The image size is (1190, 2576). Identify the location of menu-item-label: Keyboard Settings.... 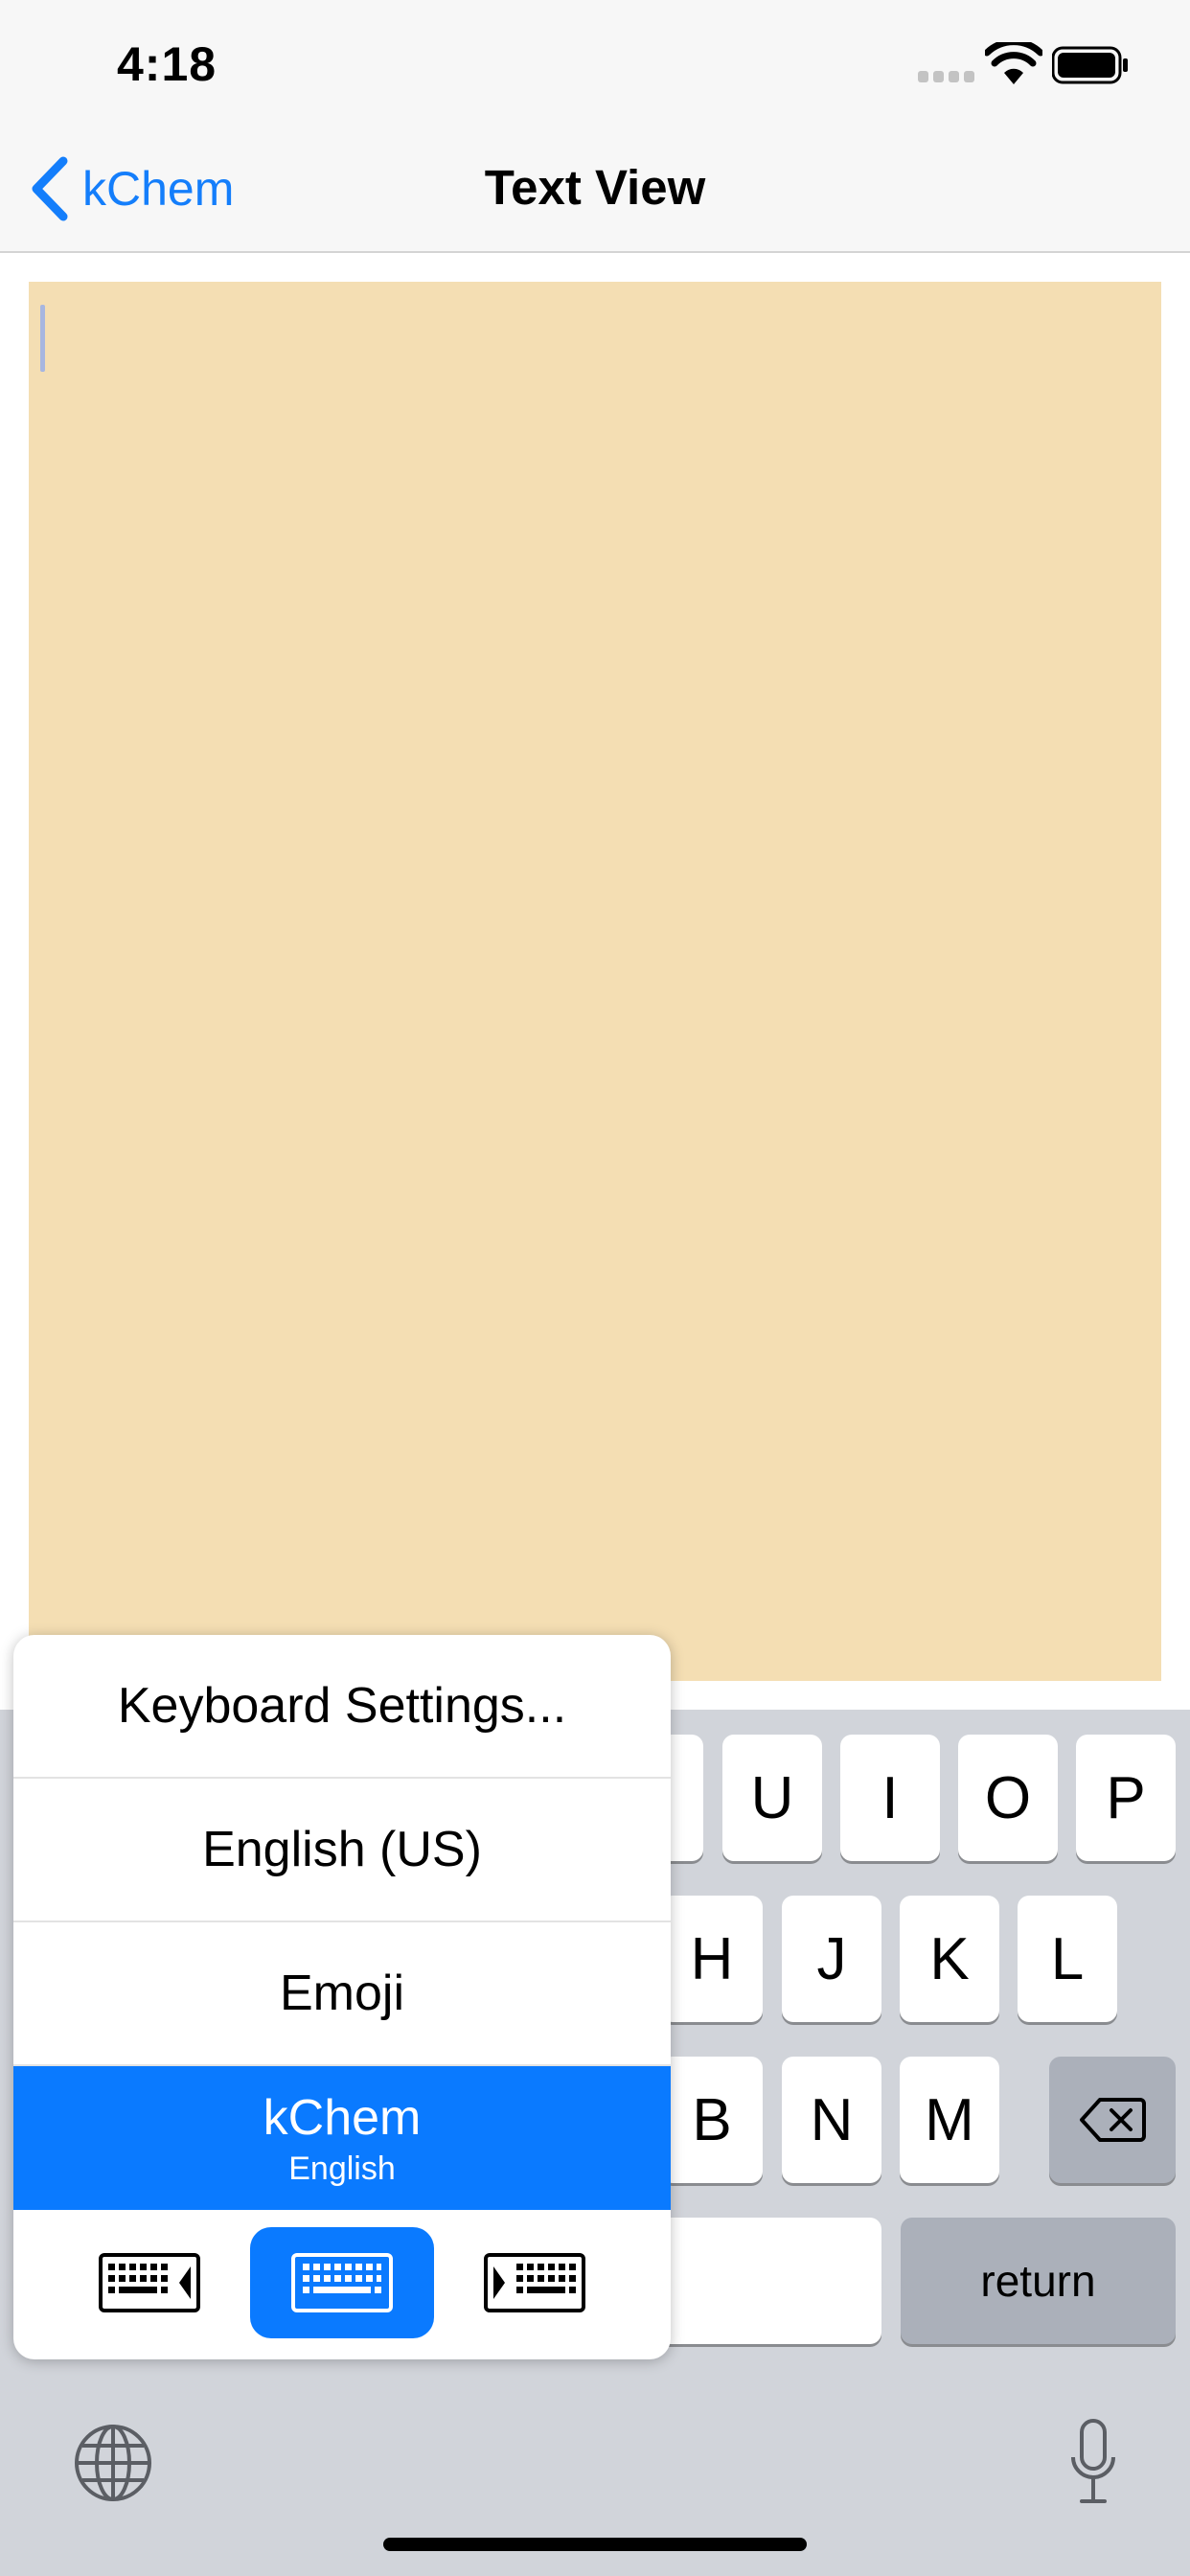
(342, 1706).